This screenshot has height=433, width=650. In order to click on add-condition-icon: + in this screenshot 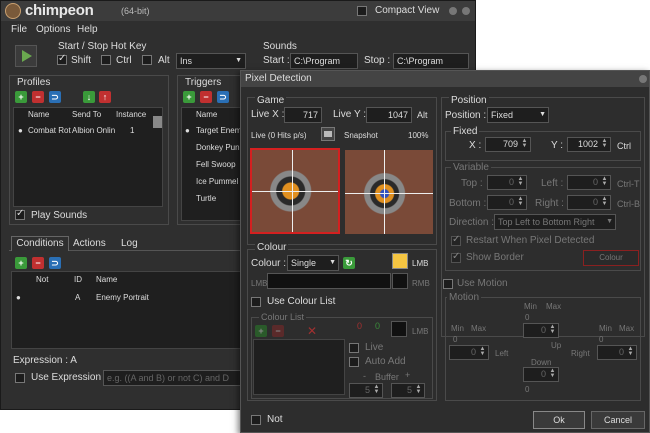, I will do `click(21, 263)`.